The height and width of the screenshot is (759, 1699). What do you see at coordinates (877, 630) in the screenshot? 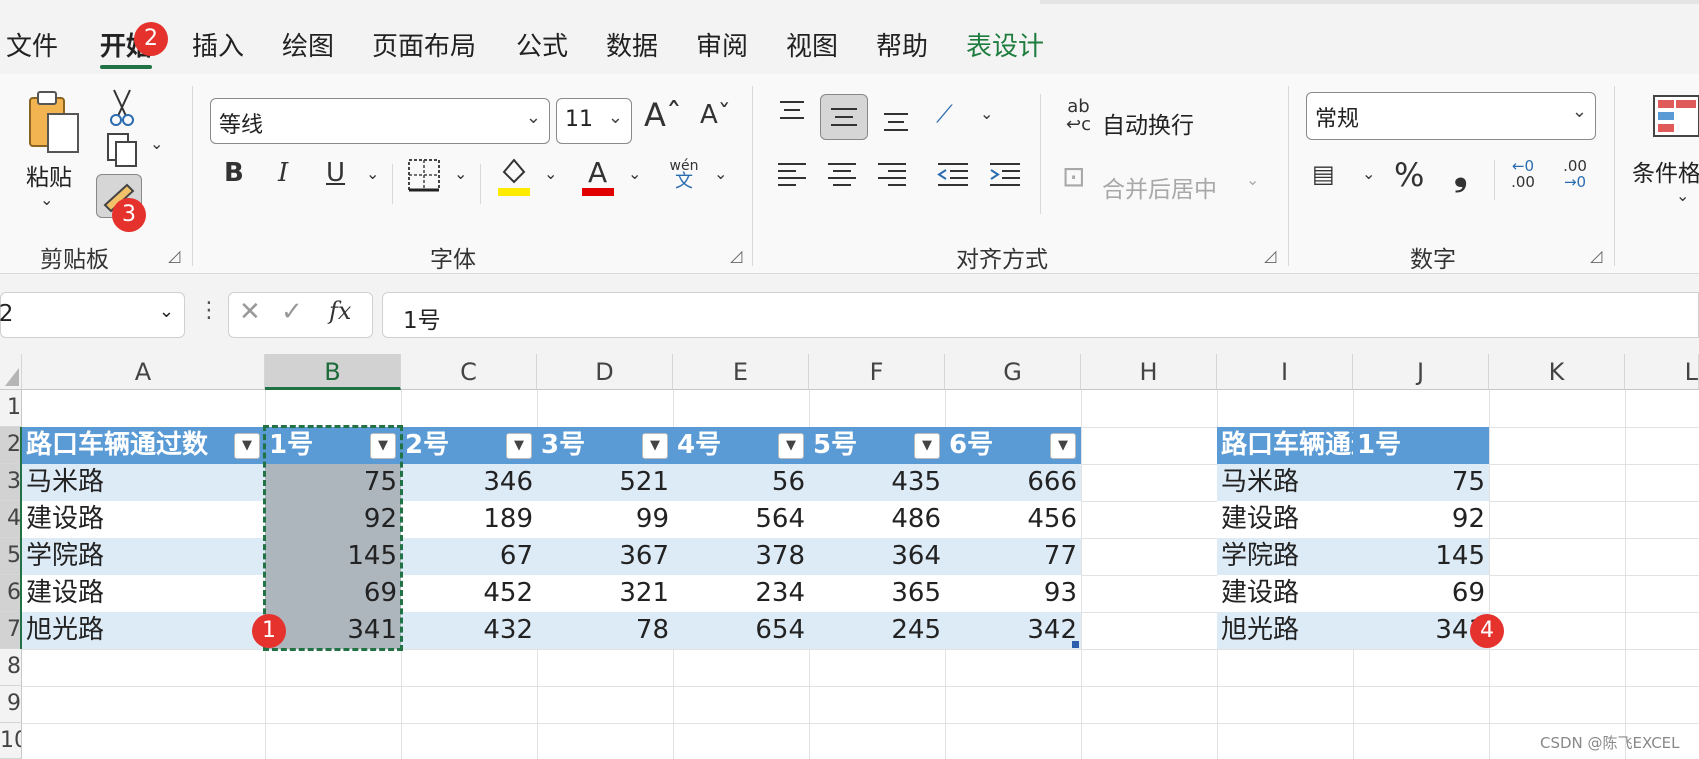
I see `table-cell: 245` at bounding box center [877, 630].